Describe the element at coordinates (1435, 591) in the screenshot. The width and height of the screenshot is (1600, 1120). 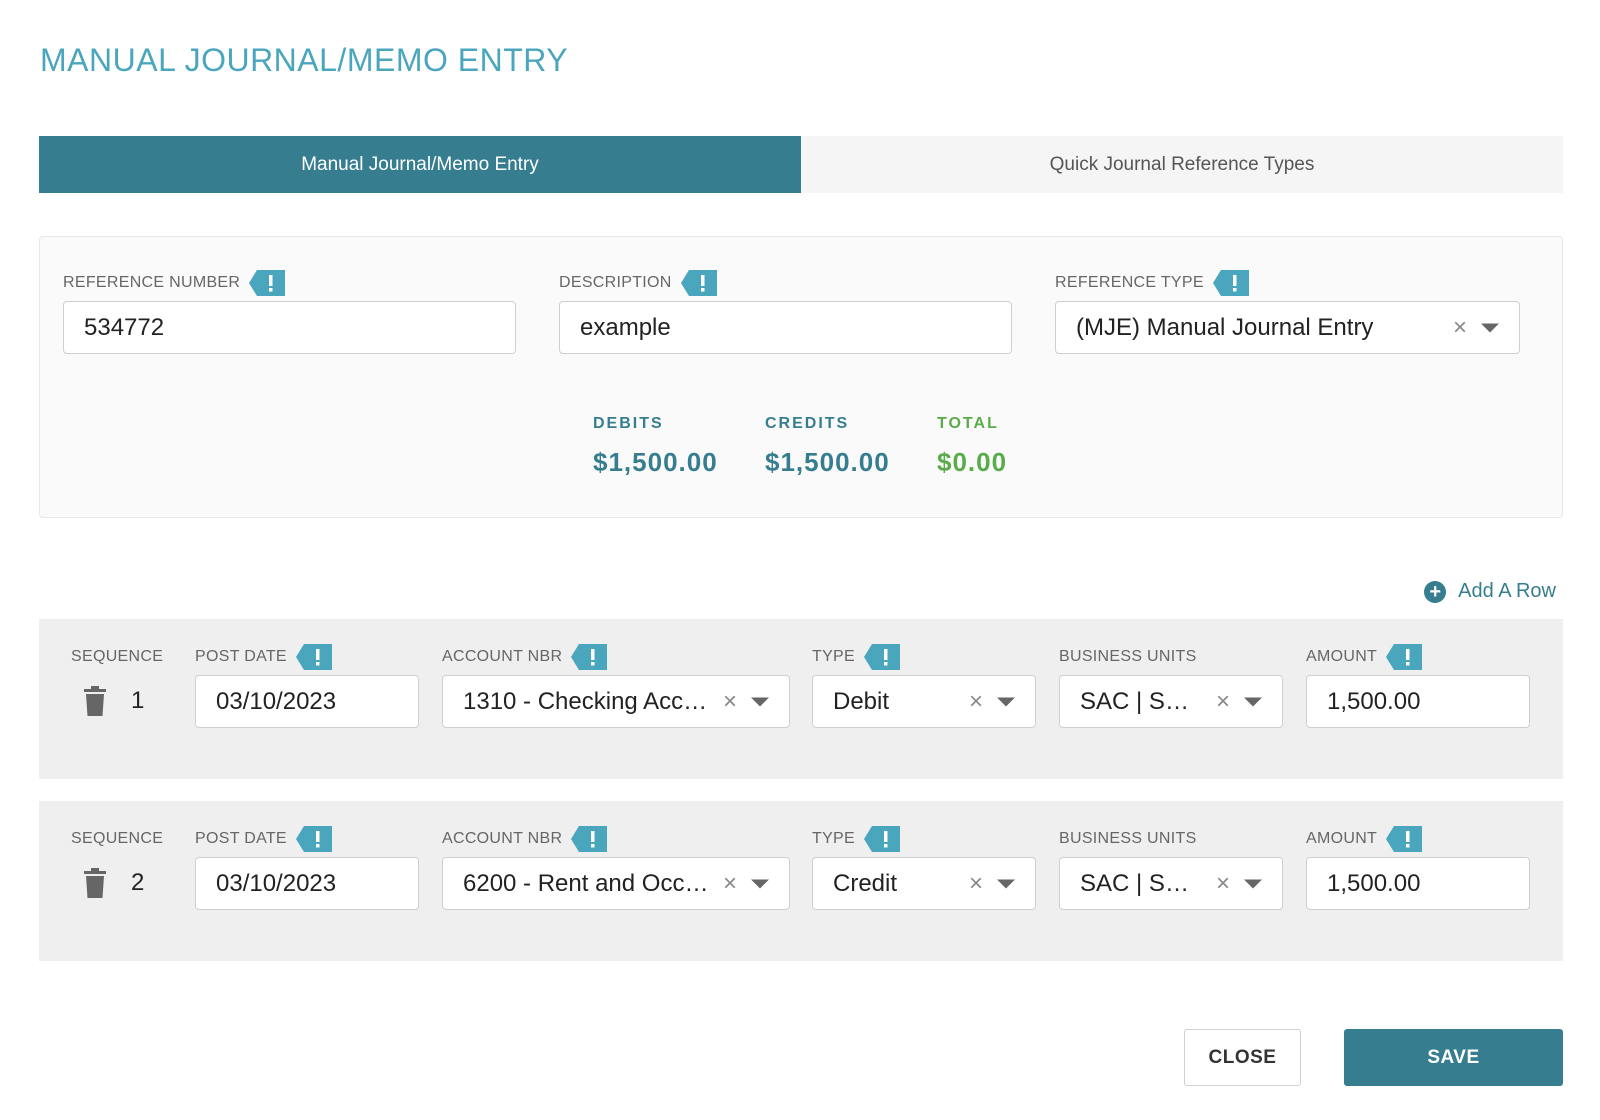
I see `plus-circle-icon: +` at that location.